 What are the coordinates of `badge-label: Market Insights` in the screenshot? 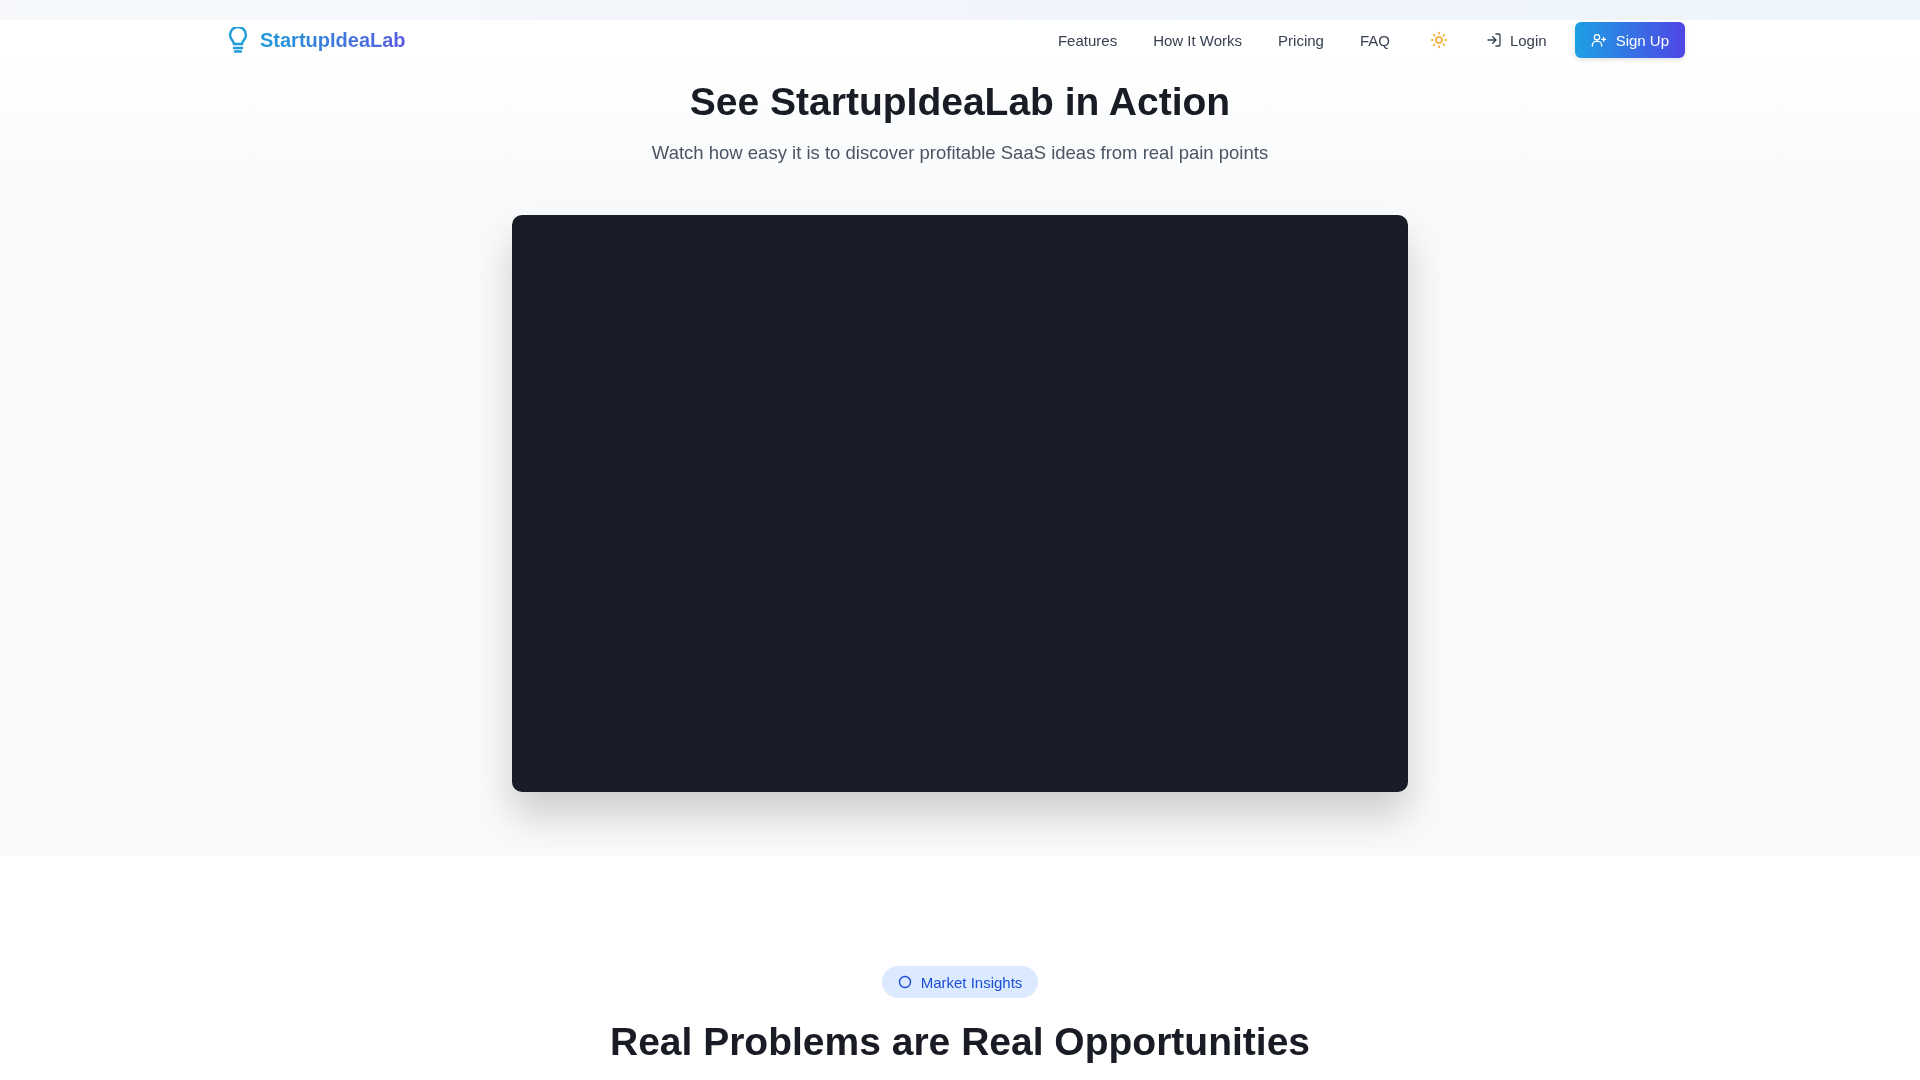 It's located at (971, 982).